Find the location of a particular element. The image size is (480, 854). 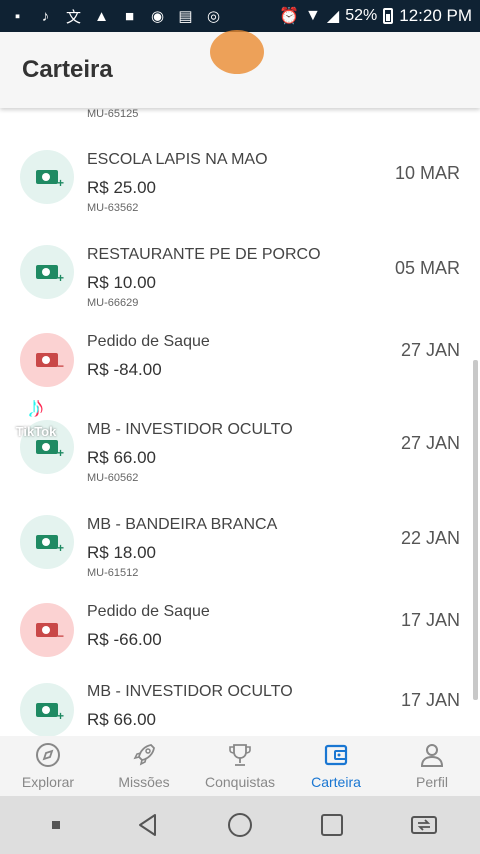

wifi-icon: ▼ is located at coordinates (313, 15).